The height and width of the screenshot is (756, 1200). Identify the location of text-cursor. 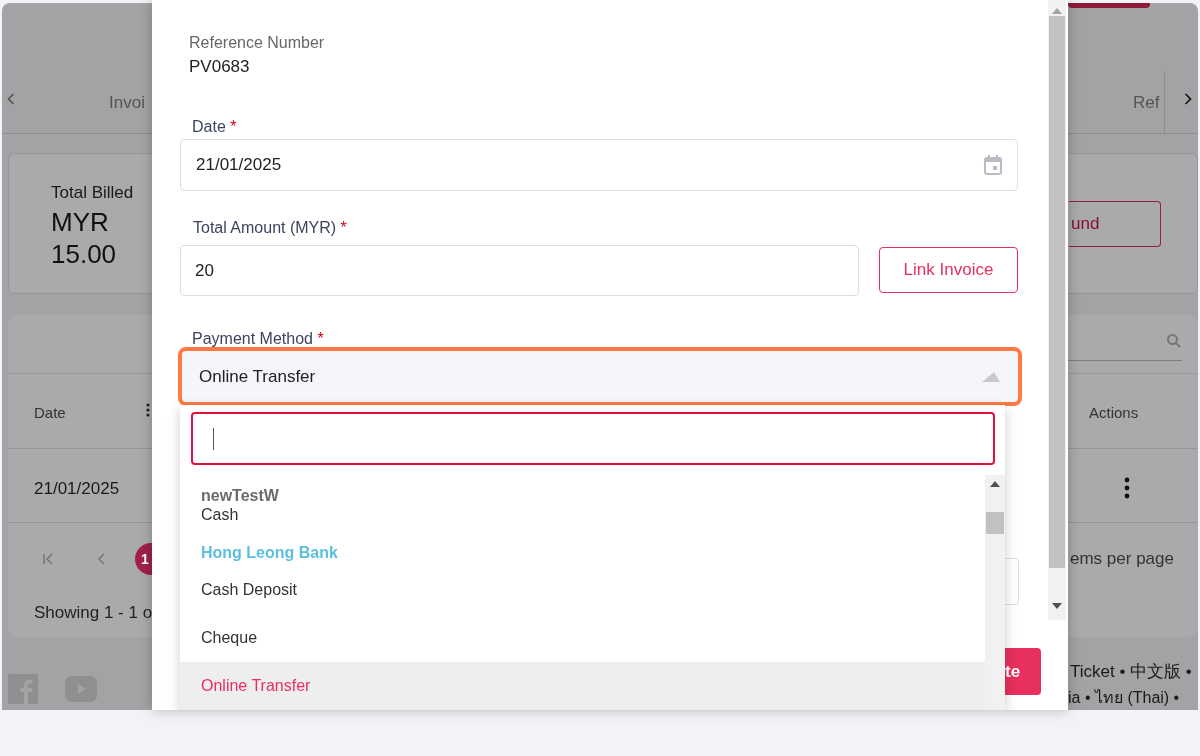
(213, 439).